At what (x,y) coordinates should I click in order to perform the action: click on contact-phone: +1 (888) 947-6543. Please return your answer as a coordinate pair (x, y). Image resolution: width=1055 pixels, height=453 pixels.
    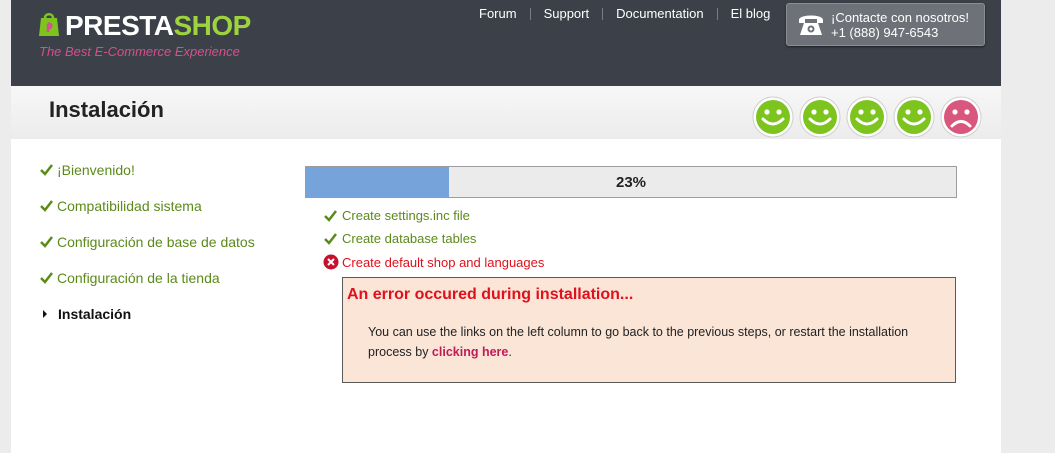
    Looking at the image, I should click on (885, 32).